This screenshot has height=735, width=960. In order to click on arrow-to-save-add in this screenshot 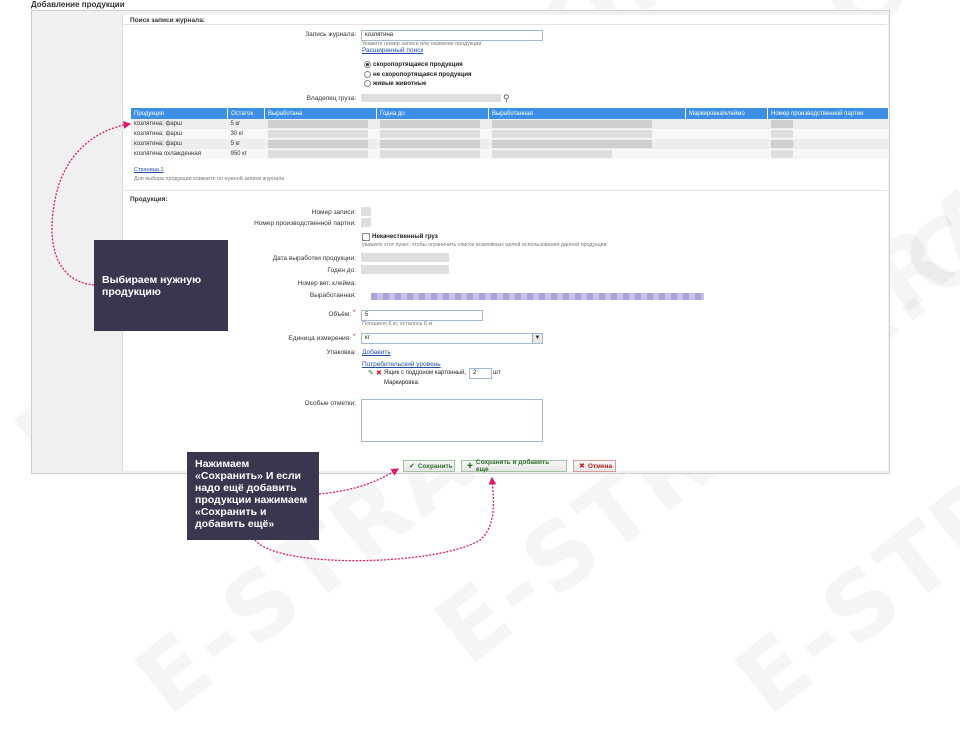, I will do `click(375, 519)`.